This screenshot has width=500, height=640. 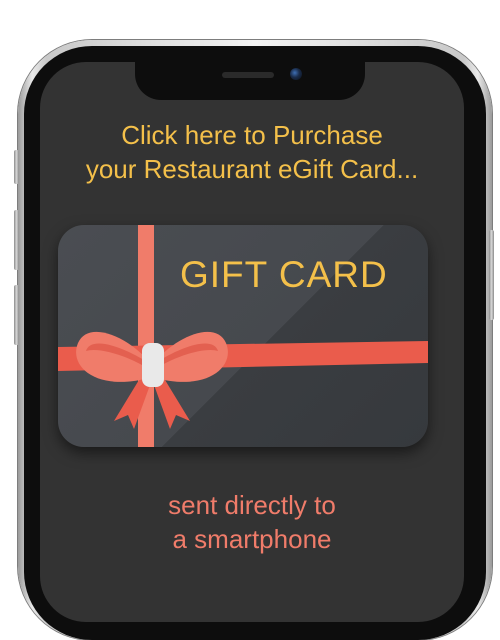 I want to click on phone-volume-up, so click(x=16, y=240).